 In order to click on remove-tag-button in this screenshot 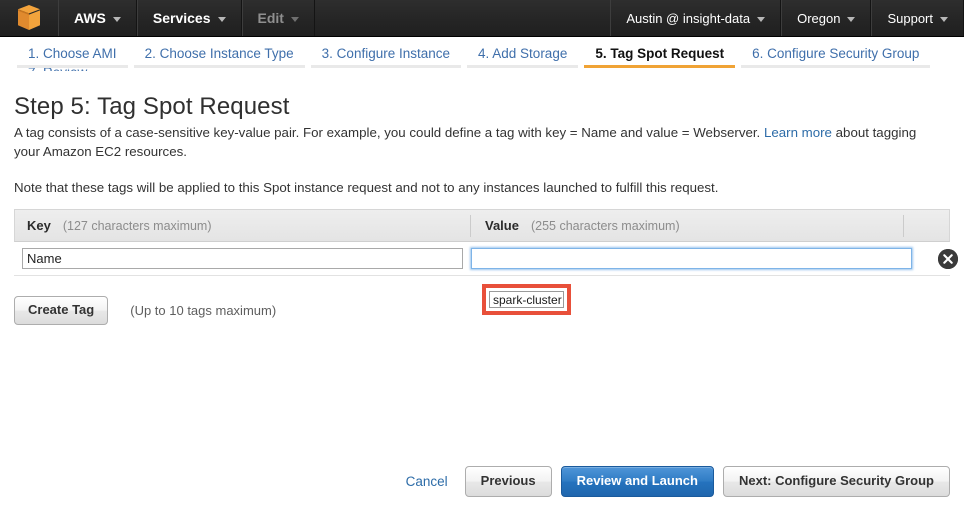, I will do `click(948, 259)`.